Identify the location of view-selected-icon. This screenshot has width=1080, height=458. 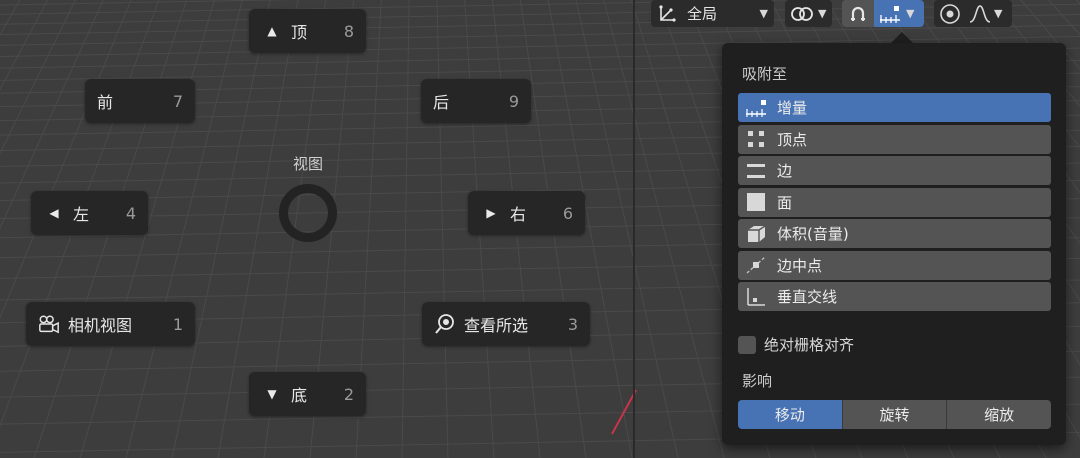
(445, 324).